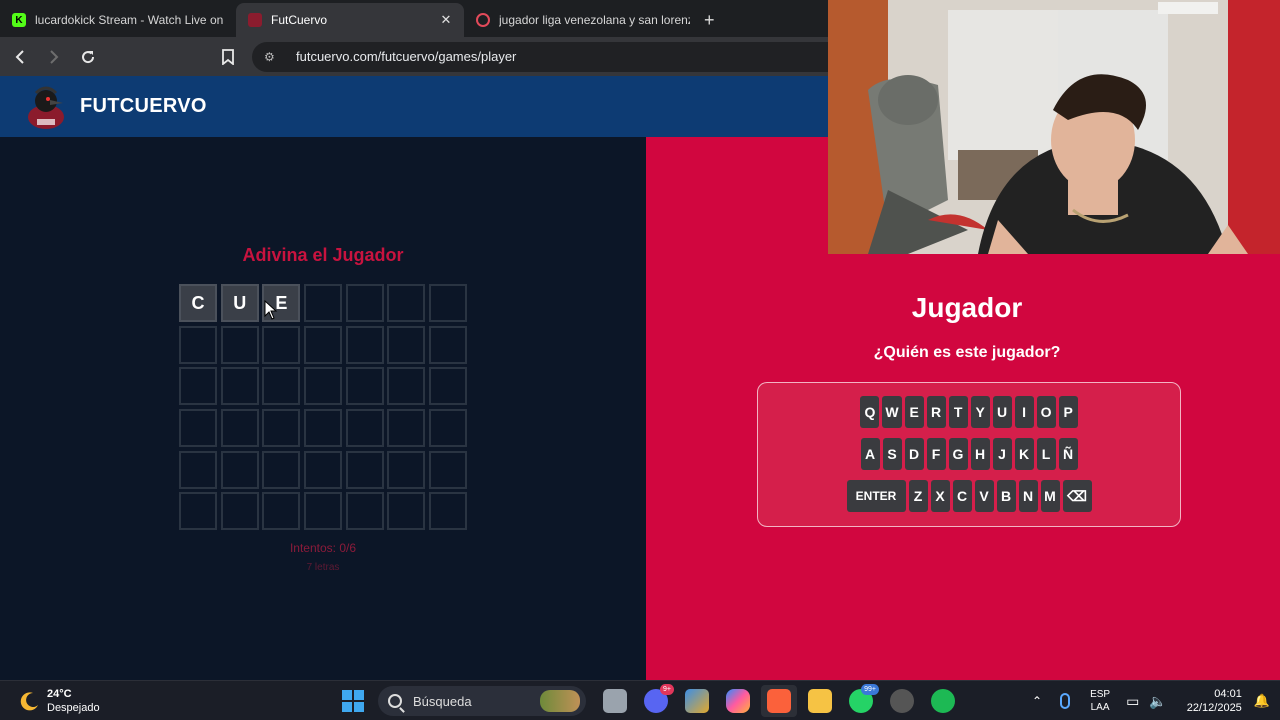 Image resolution: width=1280 pixels, height=720 pixels. What do you see at coordinates (943, 701) in the screenshot?
I see `spotify-icon` at bounding box center [943, 701].